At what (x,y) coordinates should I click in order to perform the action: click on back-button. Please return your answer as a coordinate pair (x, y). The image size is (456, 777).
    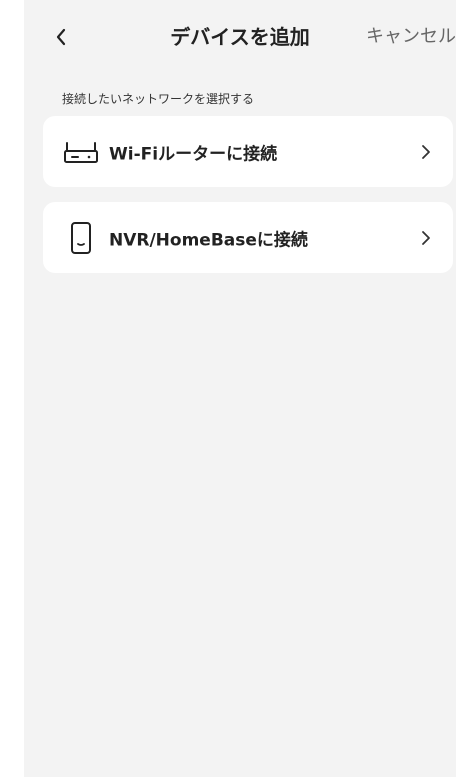
    Looking at the image, I should click on (61, 37).